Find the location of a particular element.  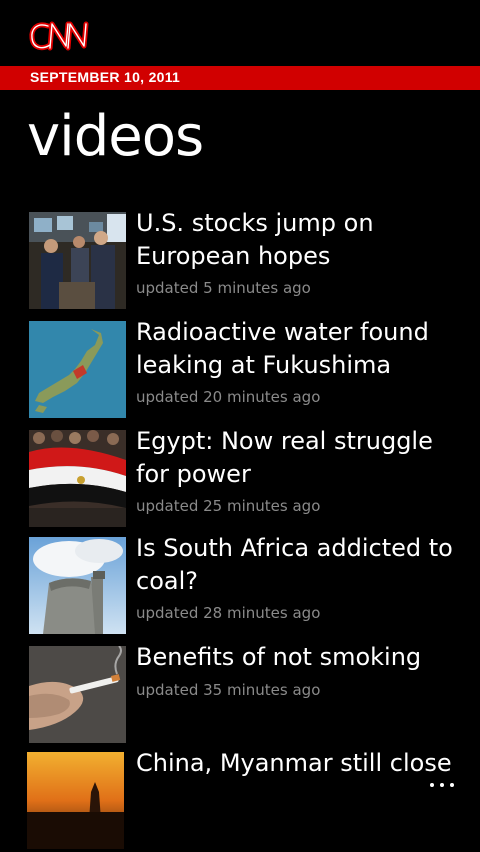

video-headline: China, Myanmar still close is located at coordinates (294, 763).